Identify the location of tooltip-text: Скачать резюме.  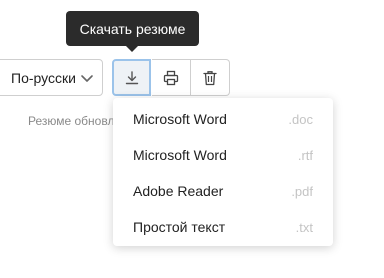
(132, 28).